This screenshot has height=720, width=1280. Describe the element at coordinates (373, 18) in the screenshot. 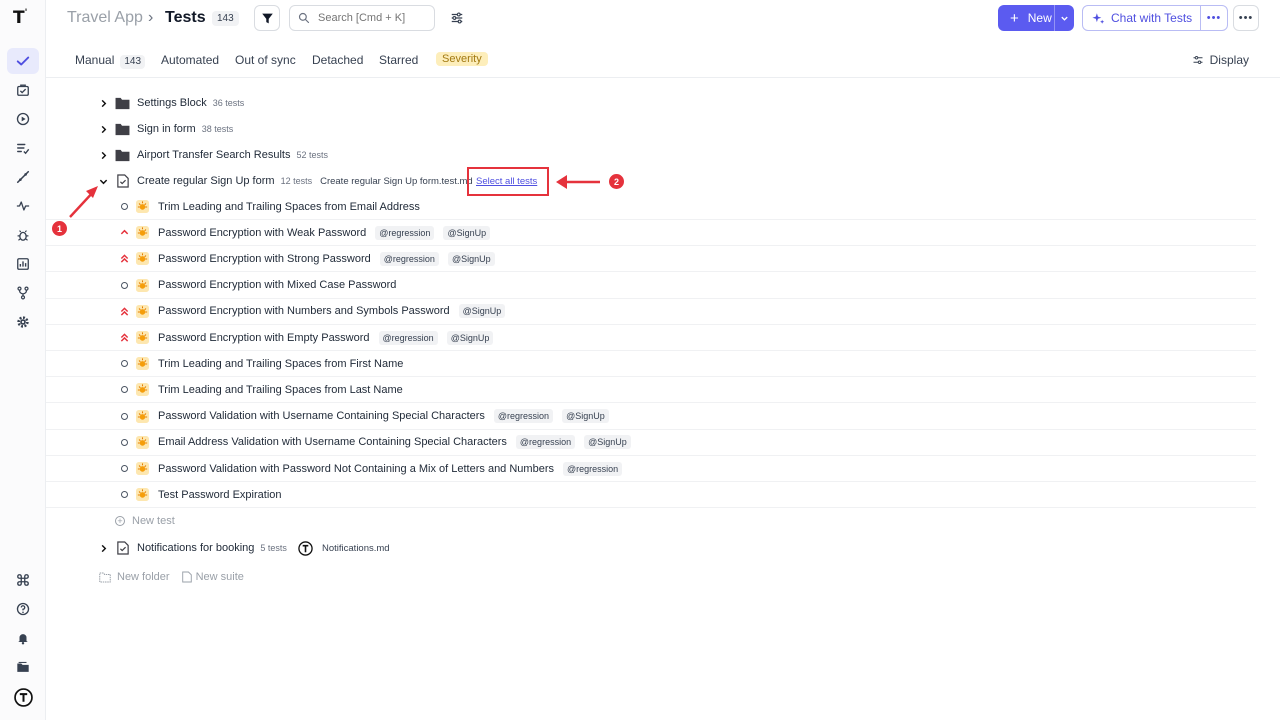

I see `search-input` at that location.